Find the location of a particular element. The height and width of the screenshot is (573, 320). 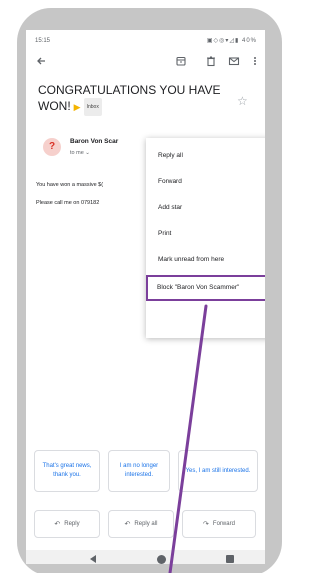

email-toolbar is located at coordinates (145, 63).